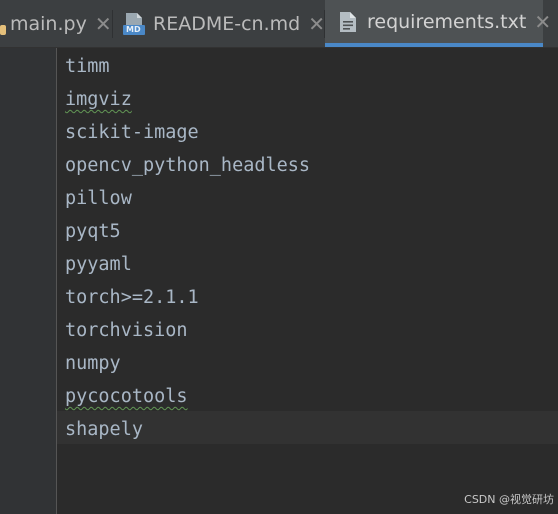 The width and height of the screenshot is (558, 514). What do you see at coordinates (348, 22) in the screenshot?
I see `text-file-icon` at bounding box center [348, 22].